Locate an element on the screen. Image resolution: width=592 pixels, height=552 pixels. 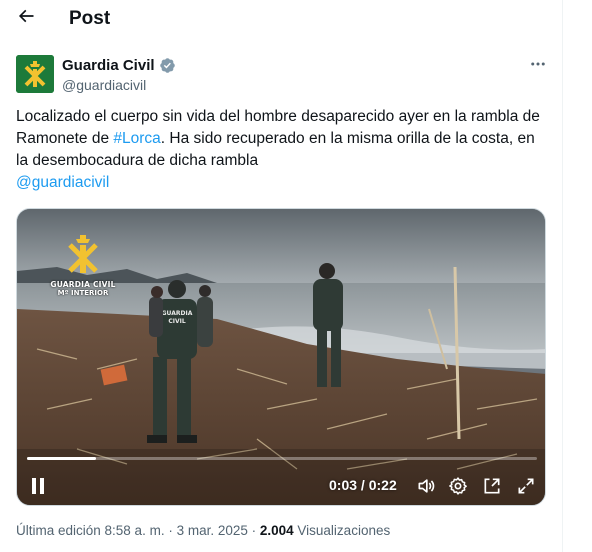
pause-icon is located at coordinates (38, 486).